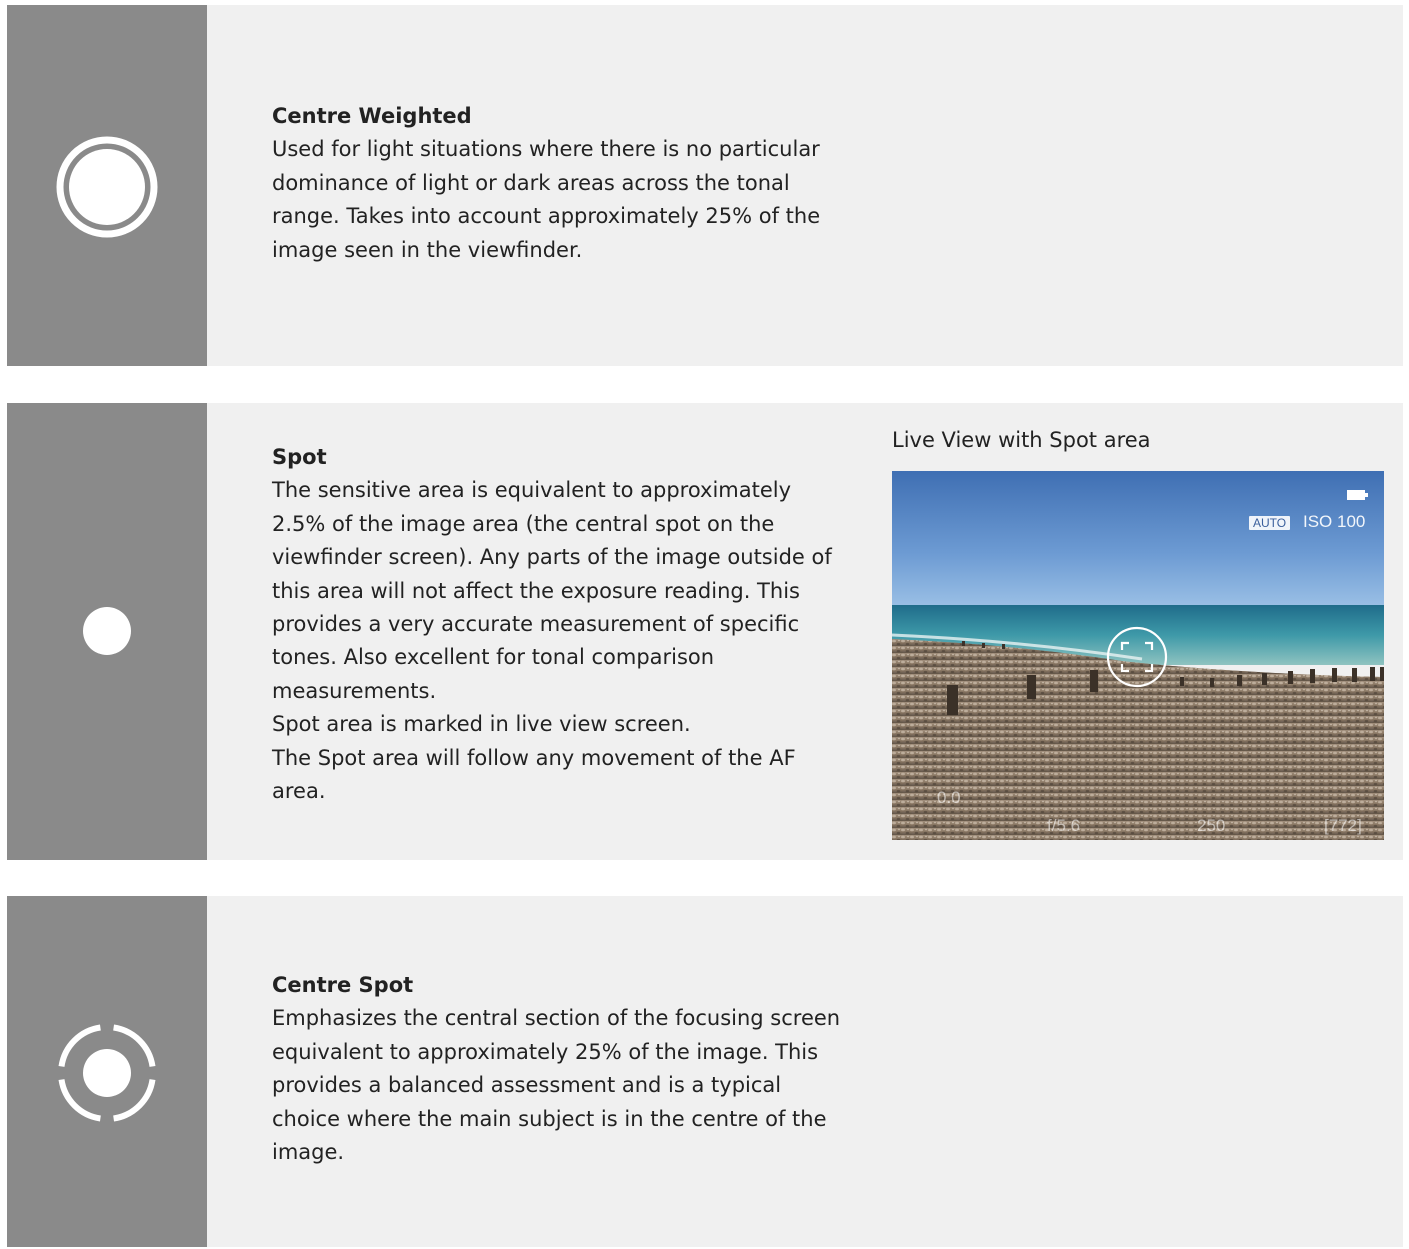  Describe the element at coordinates (481, 724) in the screenshot. I see `section-body-note: Spot area is marked in live view screen.` at that location.